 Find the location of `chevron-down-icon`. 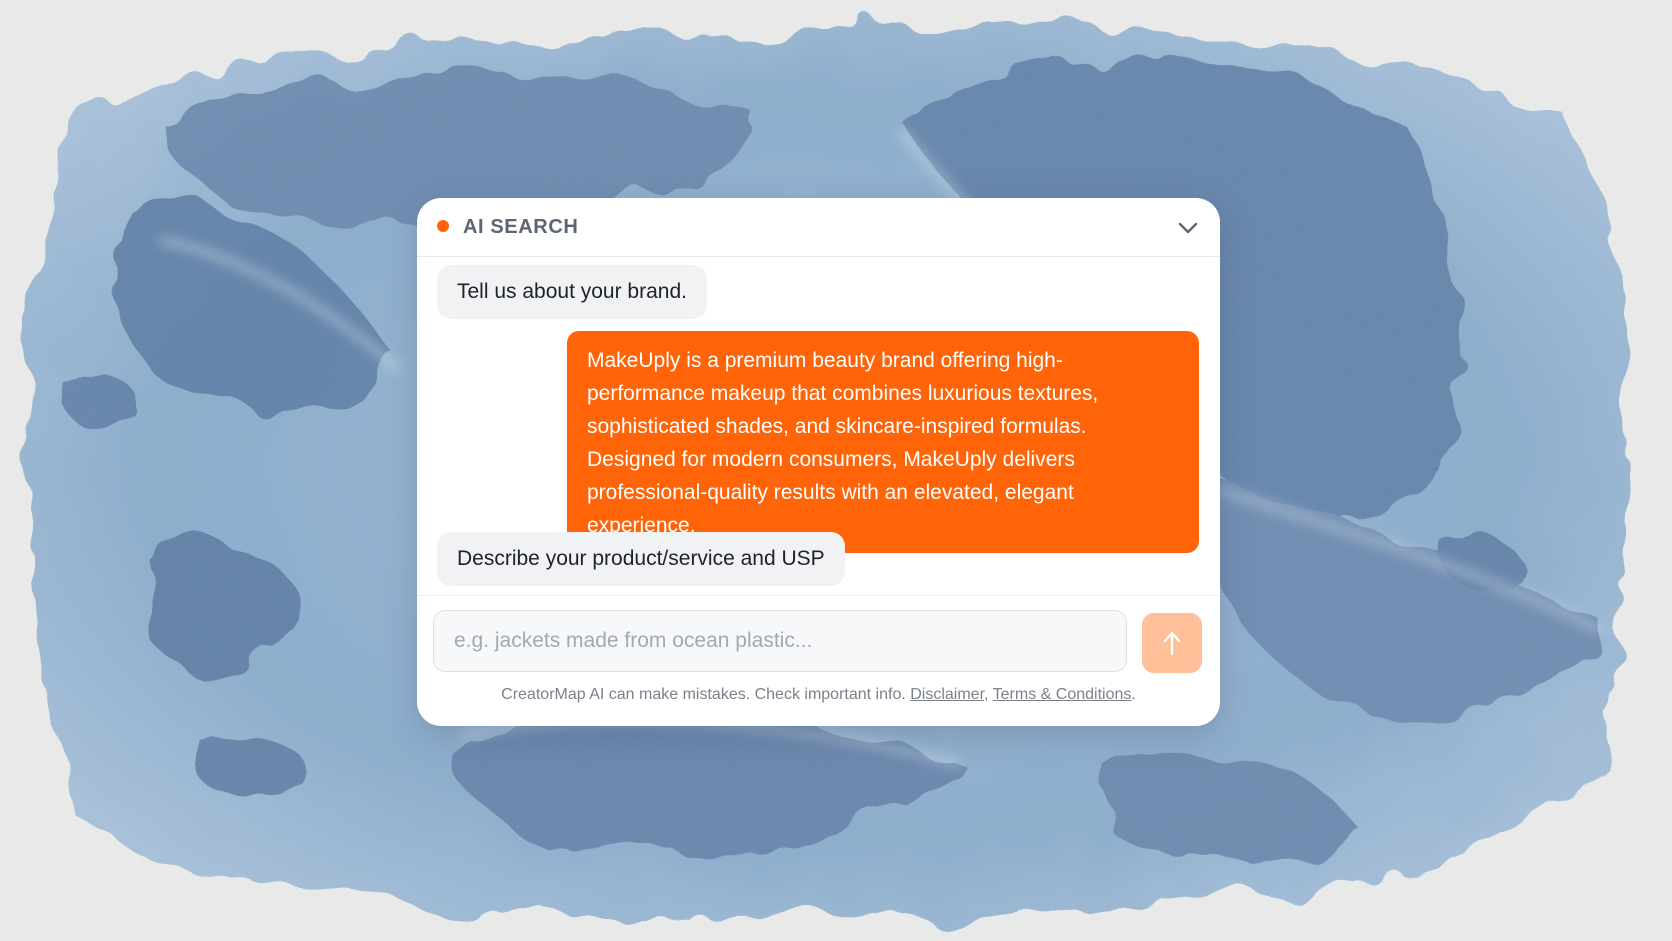

chevron-down-icon is located at coordinates (1188, 228).